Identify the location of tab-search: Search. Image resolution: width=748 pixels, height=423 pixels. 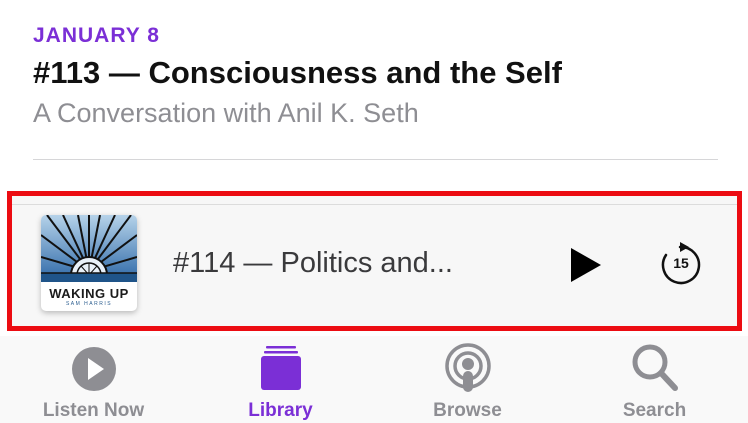
(654, 379).